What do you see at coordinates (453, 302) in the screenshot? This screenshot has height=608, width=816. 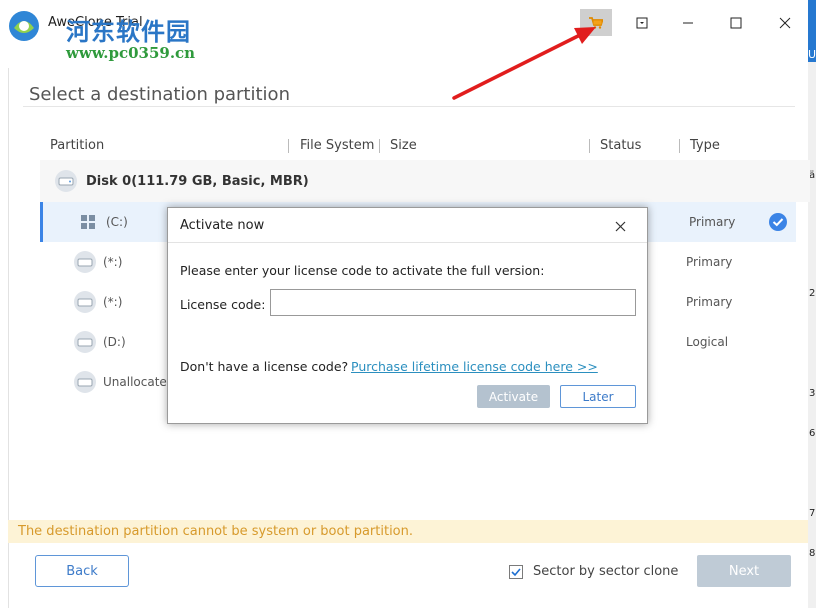 I see `license-code-input` at bounding box center [453, 302].